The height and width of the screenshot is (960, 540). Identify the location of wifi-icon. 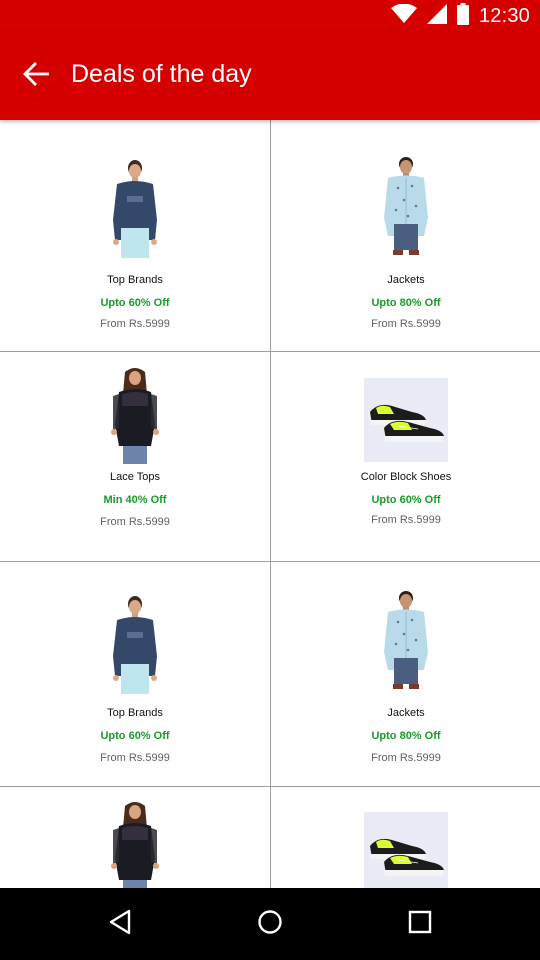
(403, 16).